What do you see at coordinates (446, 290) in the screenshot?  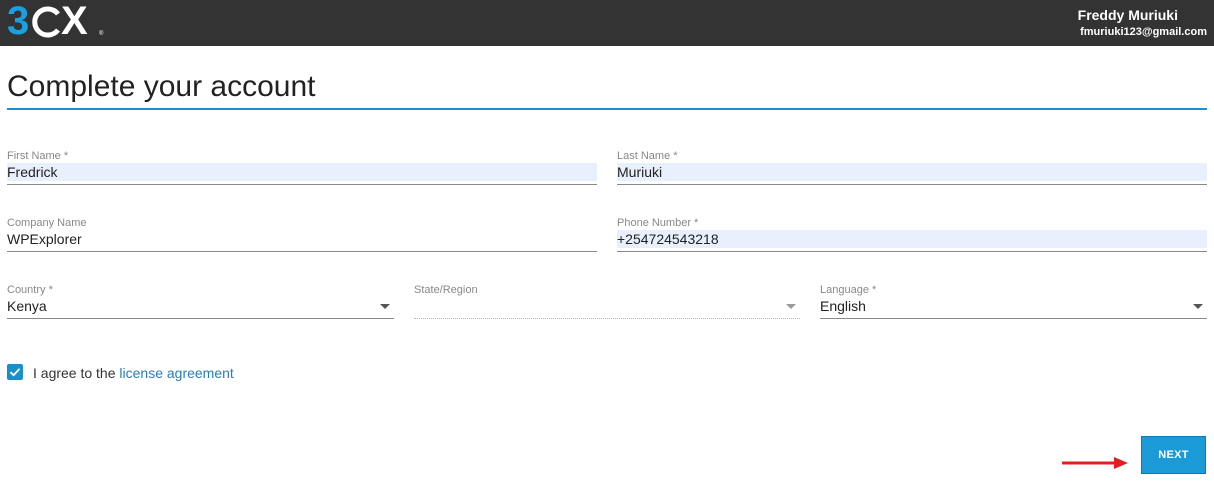 I see `state-region-label: State/Region` at bounding box center [446, 290].